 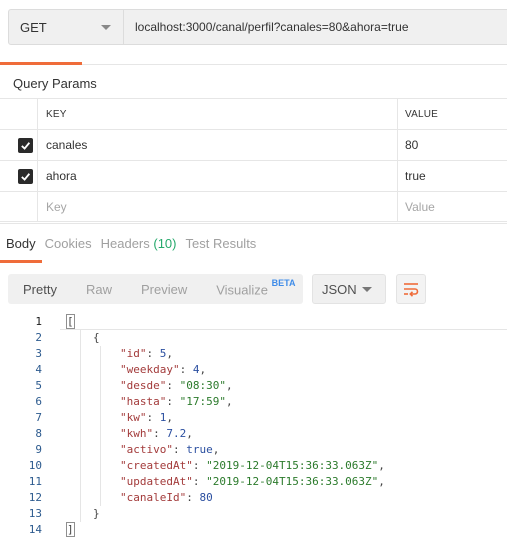 I want to click on param-row-empty: Key Value, so click(x=253, y=206).